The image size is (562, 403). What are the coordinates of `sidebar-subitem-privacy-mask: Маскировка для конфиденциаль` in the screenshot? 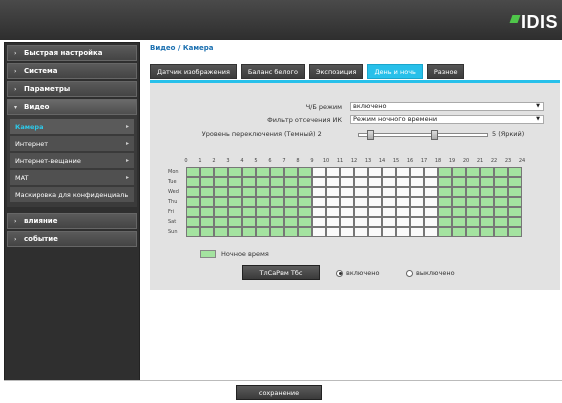 It's located at (72, 194).